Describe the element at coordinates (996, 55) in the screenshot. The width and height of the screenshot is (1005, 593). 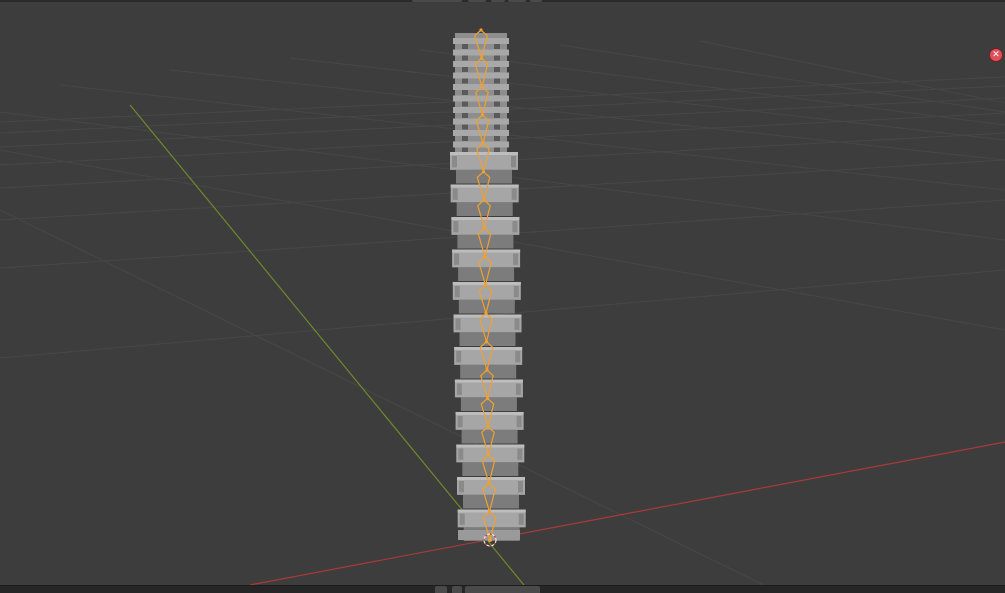
I see `close-icon` at that location.